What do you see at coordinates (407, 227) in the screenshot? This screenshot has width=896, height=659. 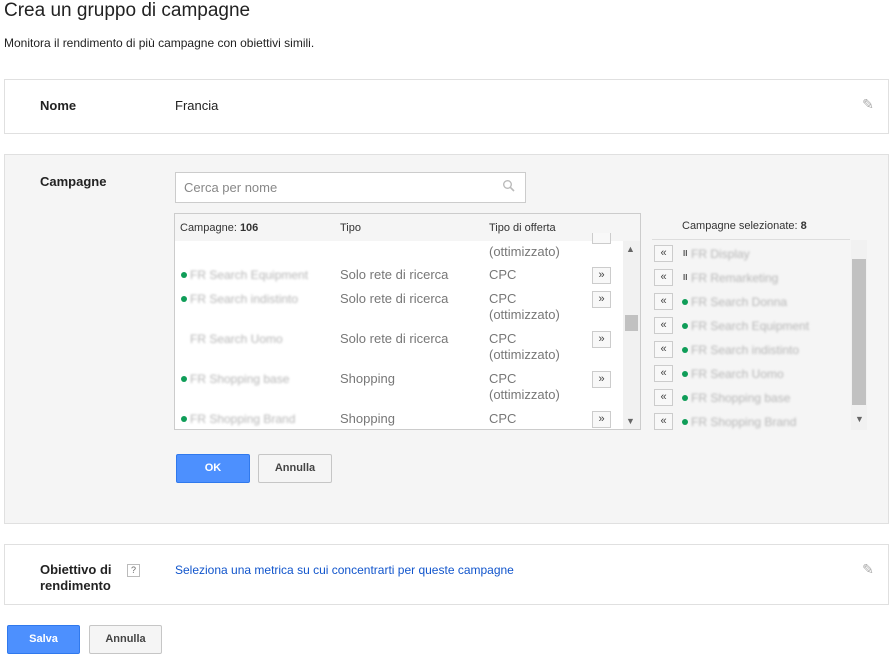 I see `campaign-table-header: Campagne: 106 Tipo Tipo di offerta` at bounding box center [407, 227].